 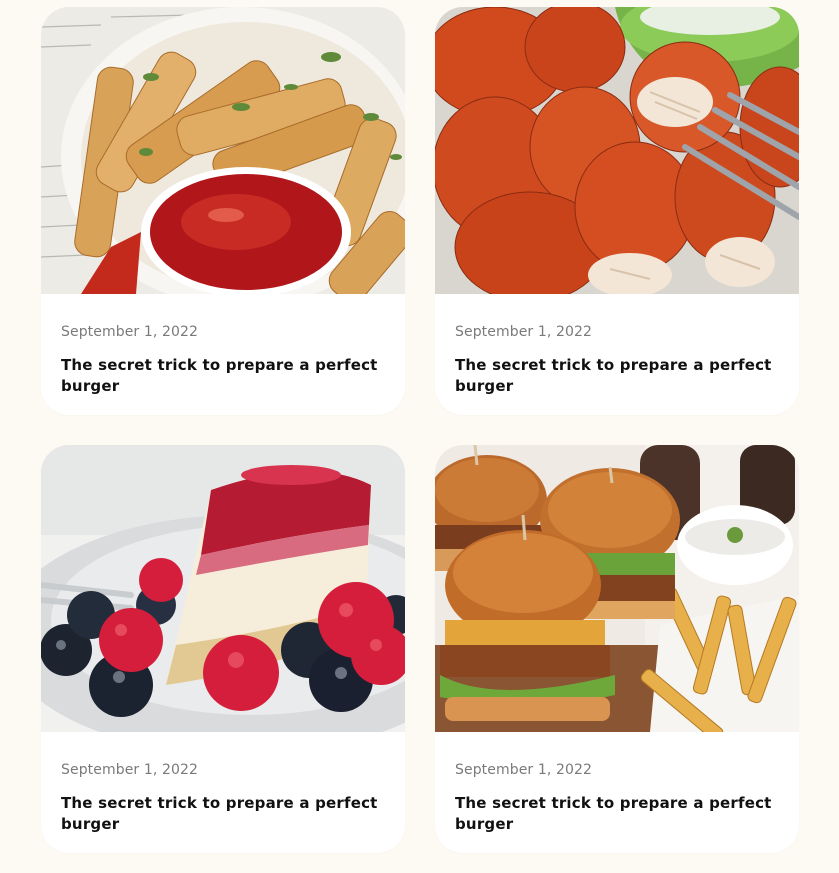 What do you see at coordinates (617, 150) in the screenshot?
I see `fried-chicken-image` at bounding box center [617, 150].